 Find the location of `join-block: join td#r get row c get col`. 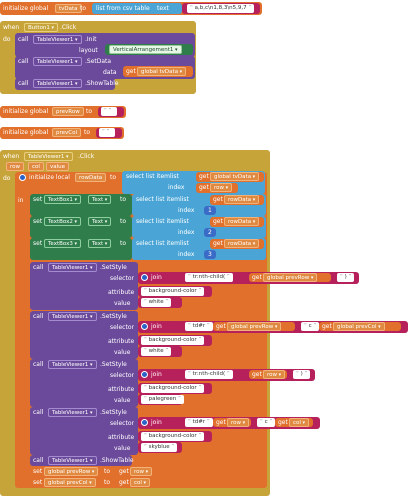

join-block: join td#r get row c get col is located at coordinates (229, 423).